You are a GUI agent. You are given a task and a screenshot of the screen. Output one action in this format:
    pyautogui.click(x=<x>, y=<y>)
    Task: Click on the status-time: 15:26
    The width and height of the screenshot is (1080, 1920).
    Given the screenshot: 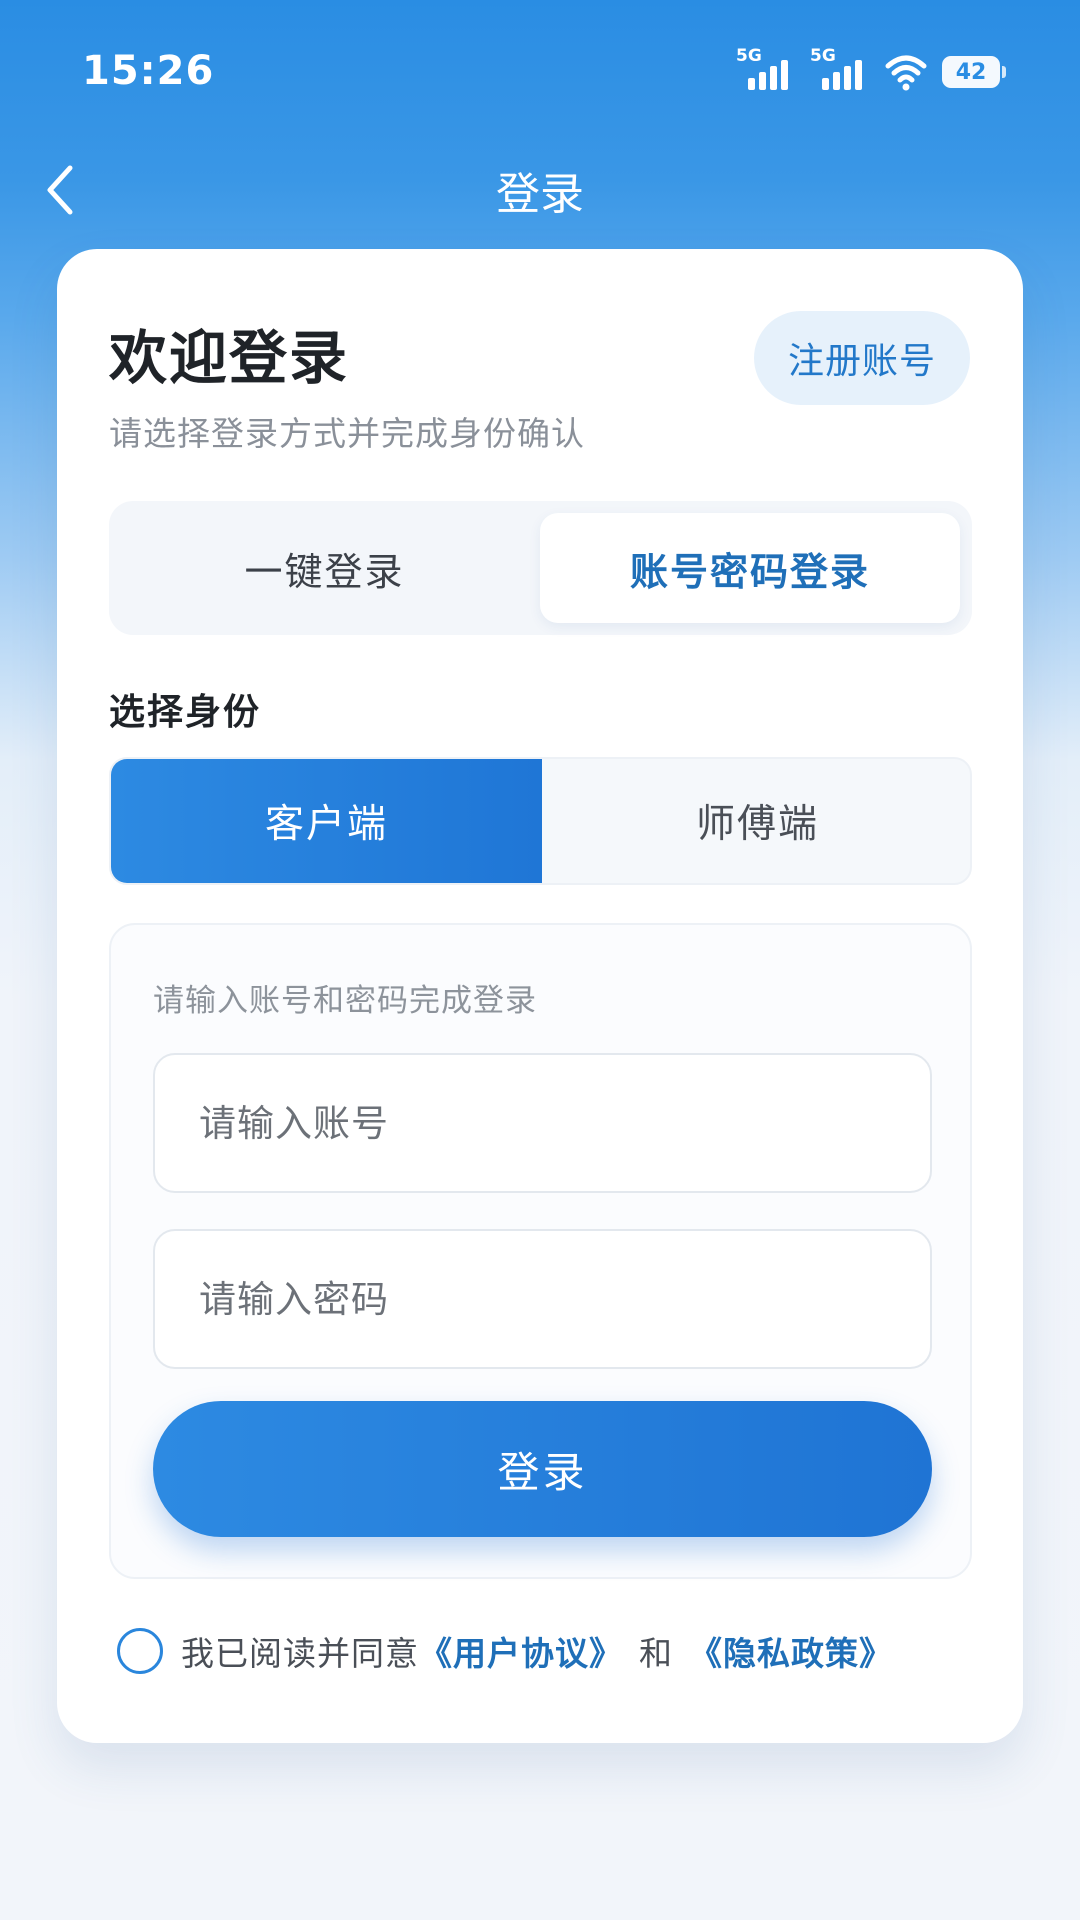 What is the action you would take?
    pyautogui.click(x=148, y=71)
    